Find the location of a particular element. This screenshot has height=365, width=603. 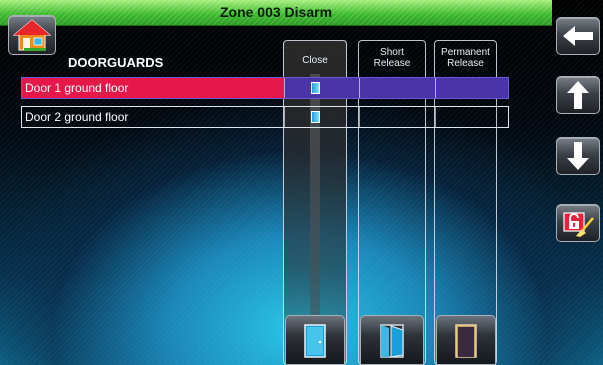

door-closed-icon is located at coordinates (315, 341).